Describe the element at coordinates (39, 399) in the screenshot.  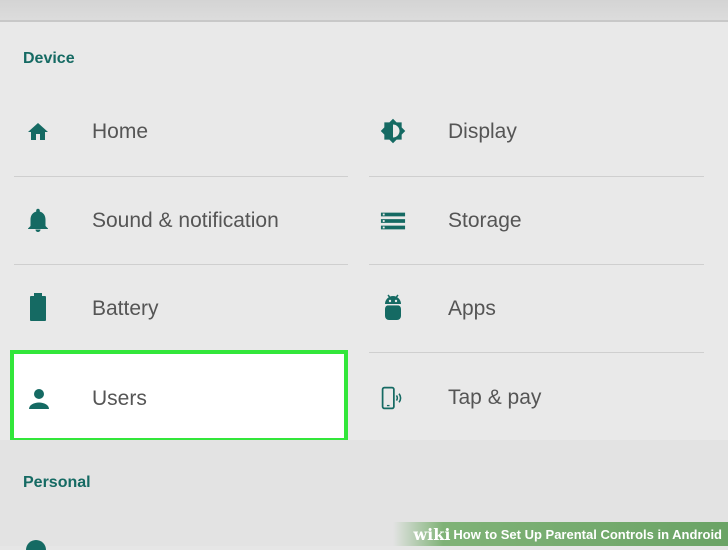
I see `person-icon` at that location.